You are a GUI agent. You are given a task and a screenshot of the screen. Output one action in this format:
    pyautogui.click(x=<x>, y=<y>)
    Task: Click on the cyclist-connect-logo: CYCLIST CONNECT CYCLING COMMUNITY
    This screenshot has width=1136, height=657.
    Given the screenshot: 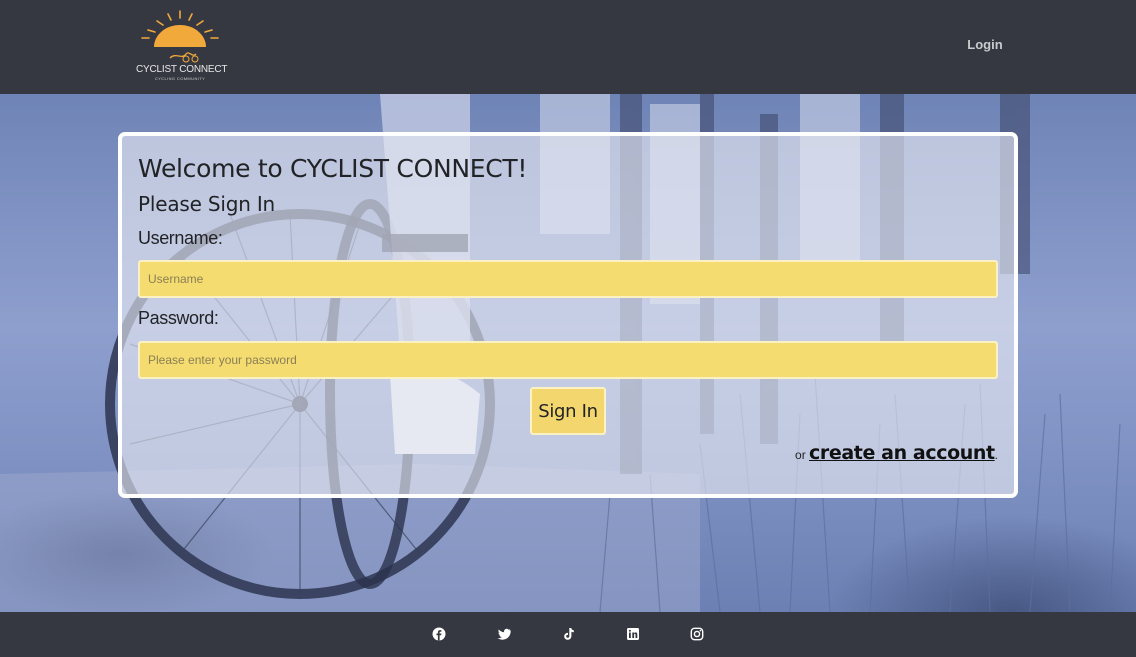 What is the action you would take?
    pyautogui.click(x=181, y=47)
    